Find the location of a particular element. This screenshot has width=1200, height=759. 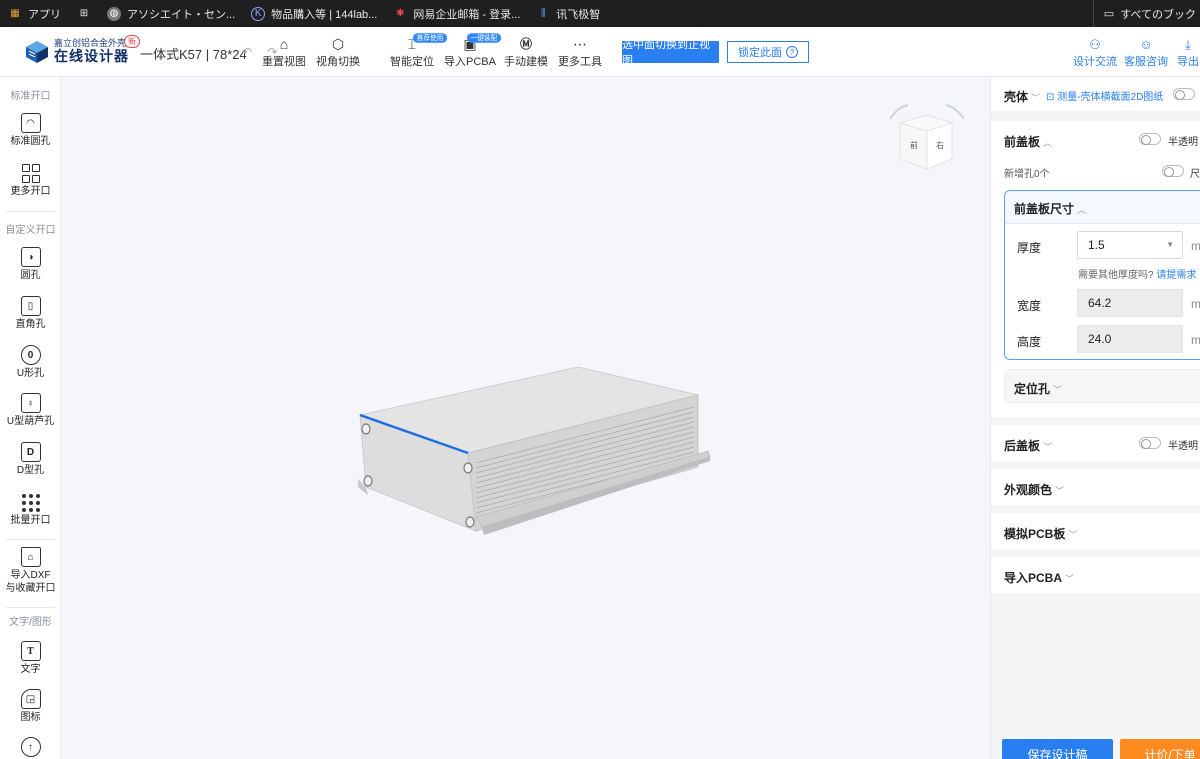

standard-hole-icon: ◠ is located at coordinates (30, 123).